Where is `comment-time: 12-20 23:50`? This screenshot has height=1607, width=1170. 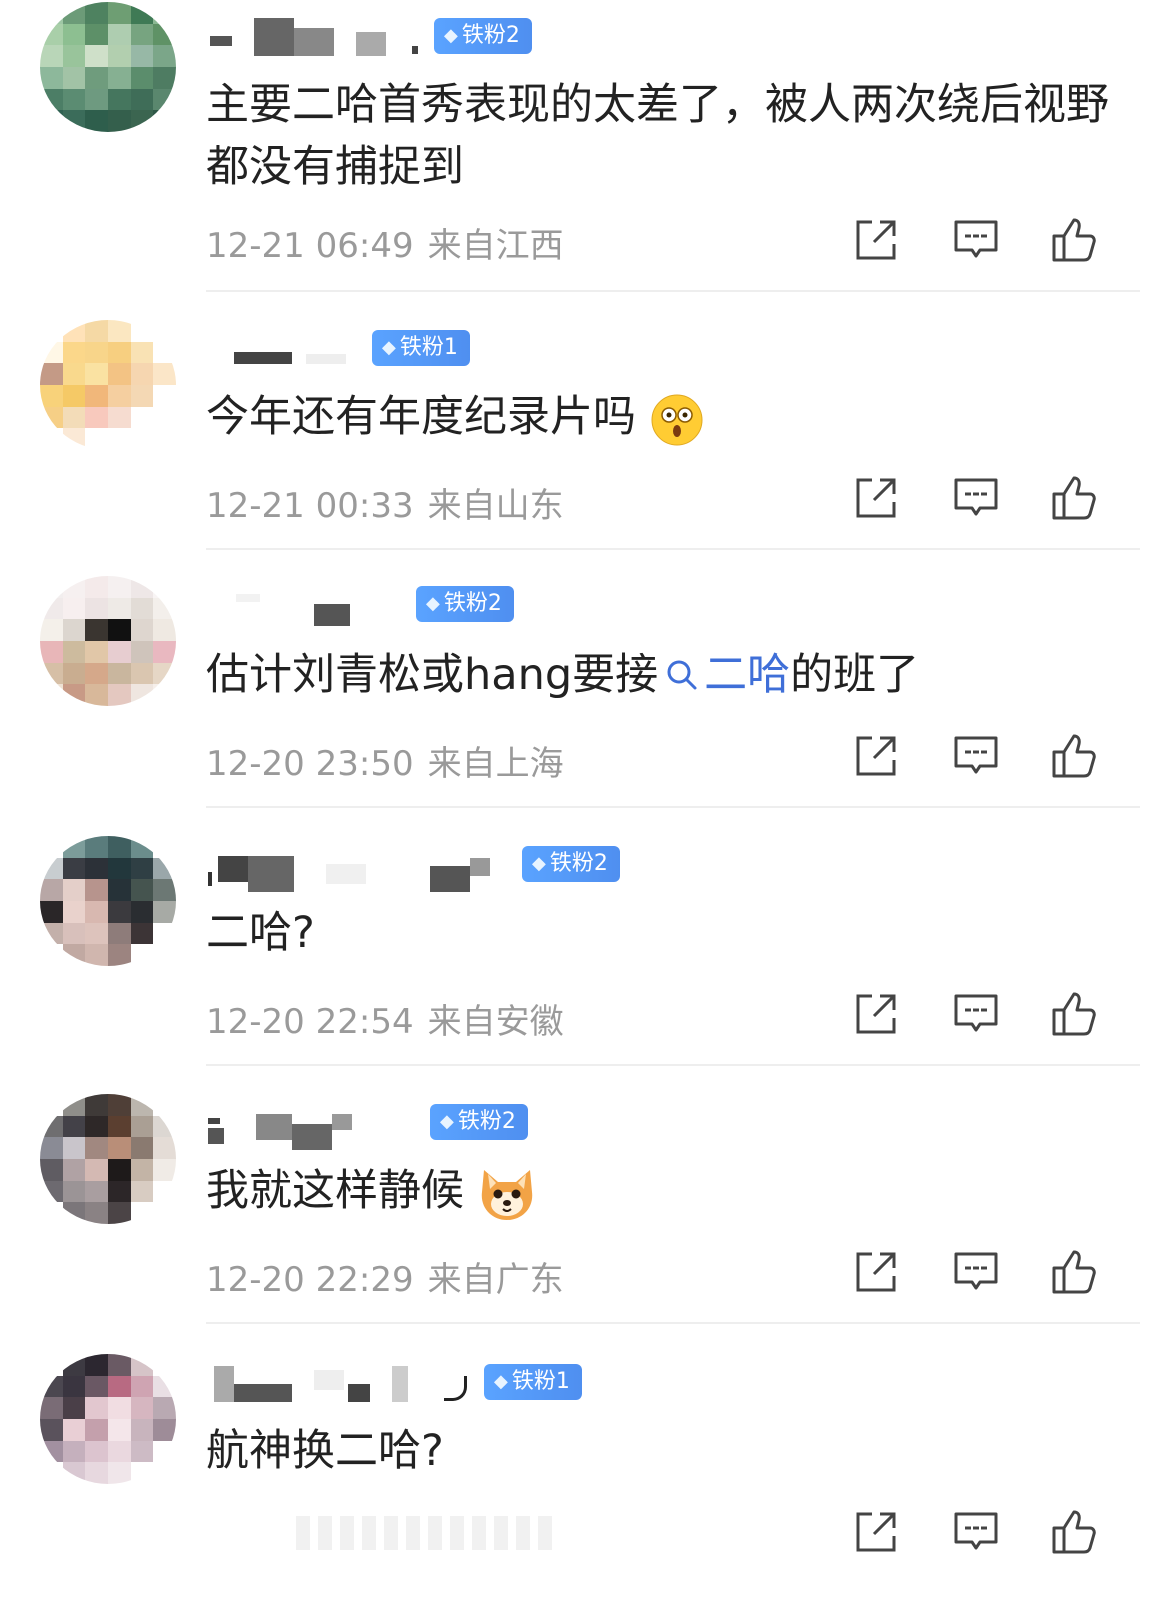 comment-time: 12-20 23:50 is located at coordinates (310, 764).